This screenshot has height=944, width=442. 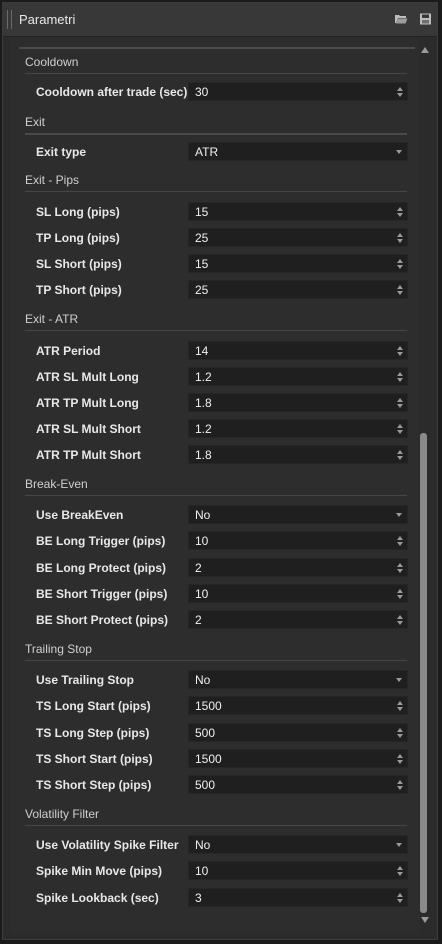 I want to click on section-header-cooldown: Cooldown, so click(x=52, y=62).